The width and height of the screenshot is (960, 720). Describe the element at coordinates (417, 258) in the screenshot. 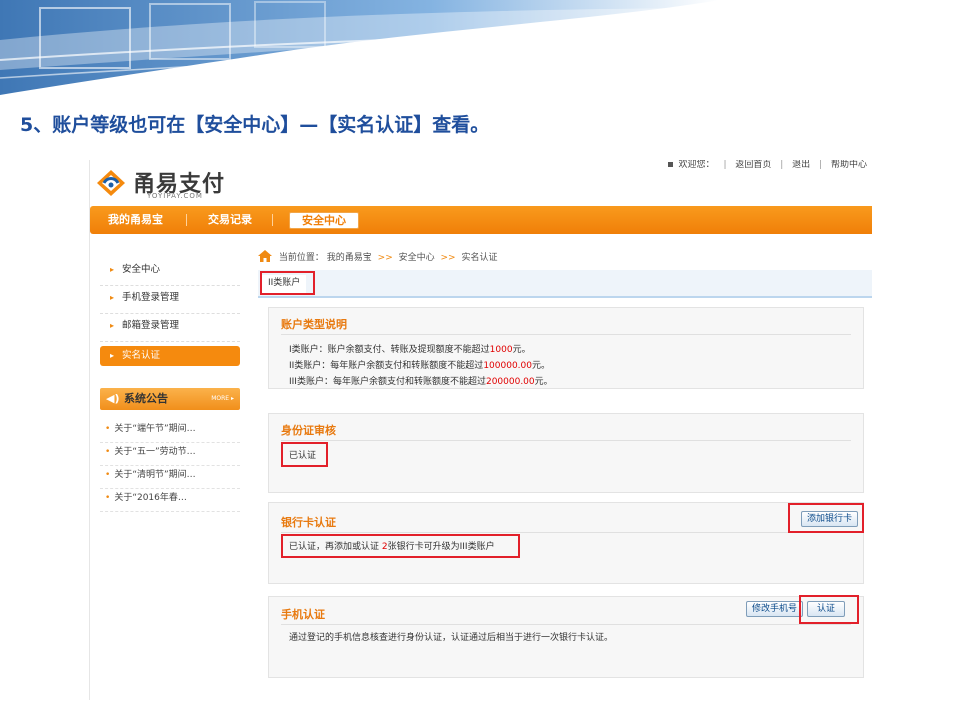

I see `breadcrumb-security-center: 安全中心` at that location.